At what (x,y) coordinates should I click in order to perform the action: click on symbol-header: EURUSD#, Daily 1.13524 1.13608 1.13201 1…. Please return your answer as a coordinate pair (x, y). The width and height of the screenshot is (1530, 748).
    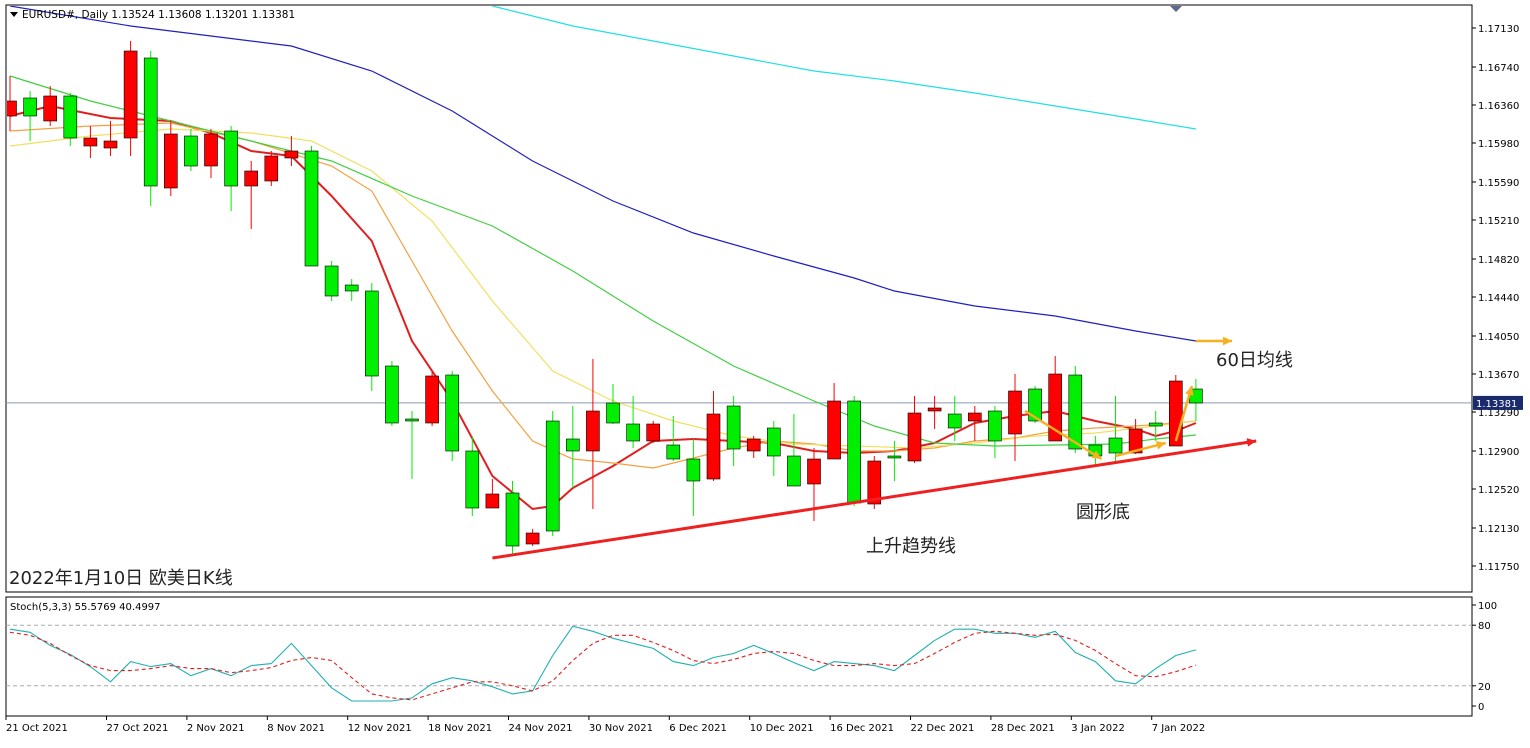
    Looking at the image, I should click on (158, 15).